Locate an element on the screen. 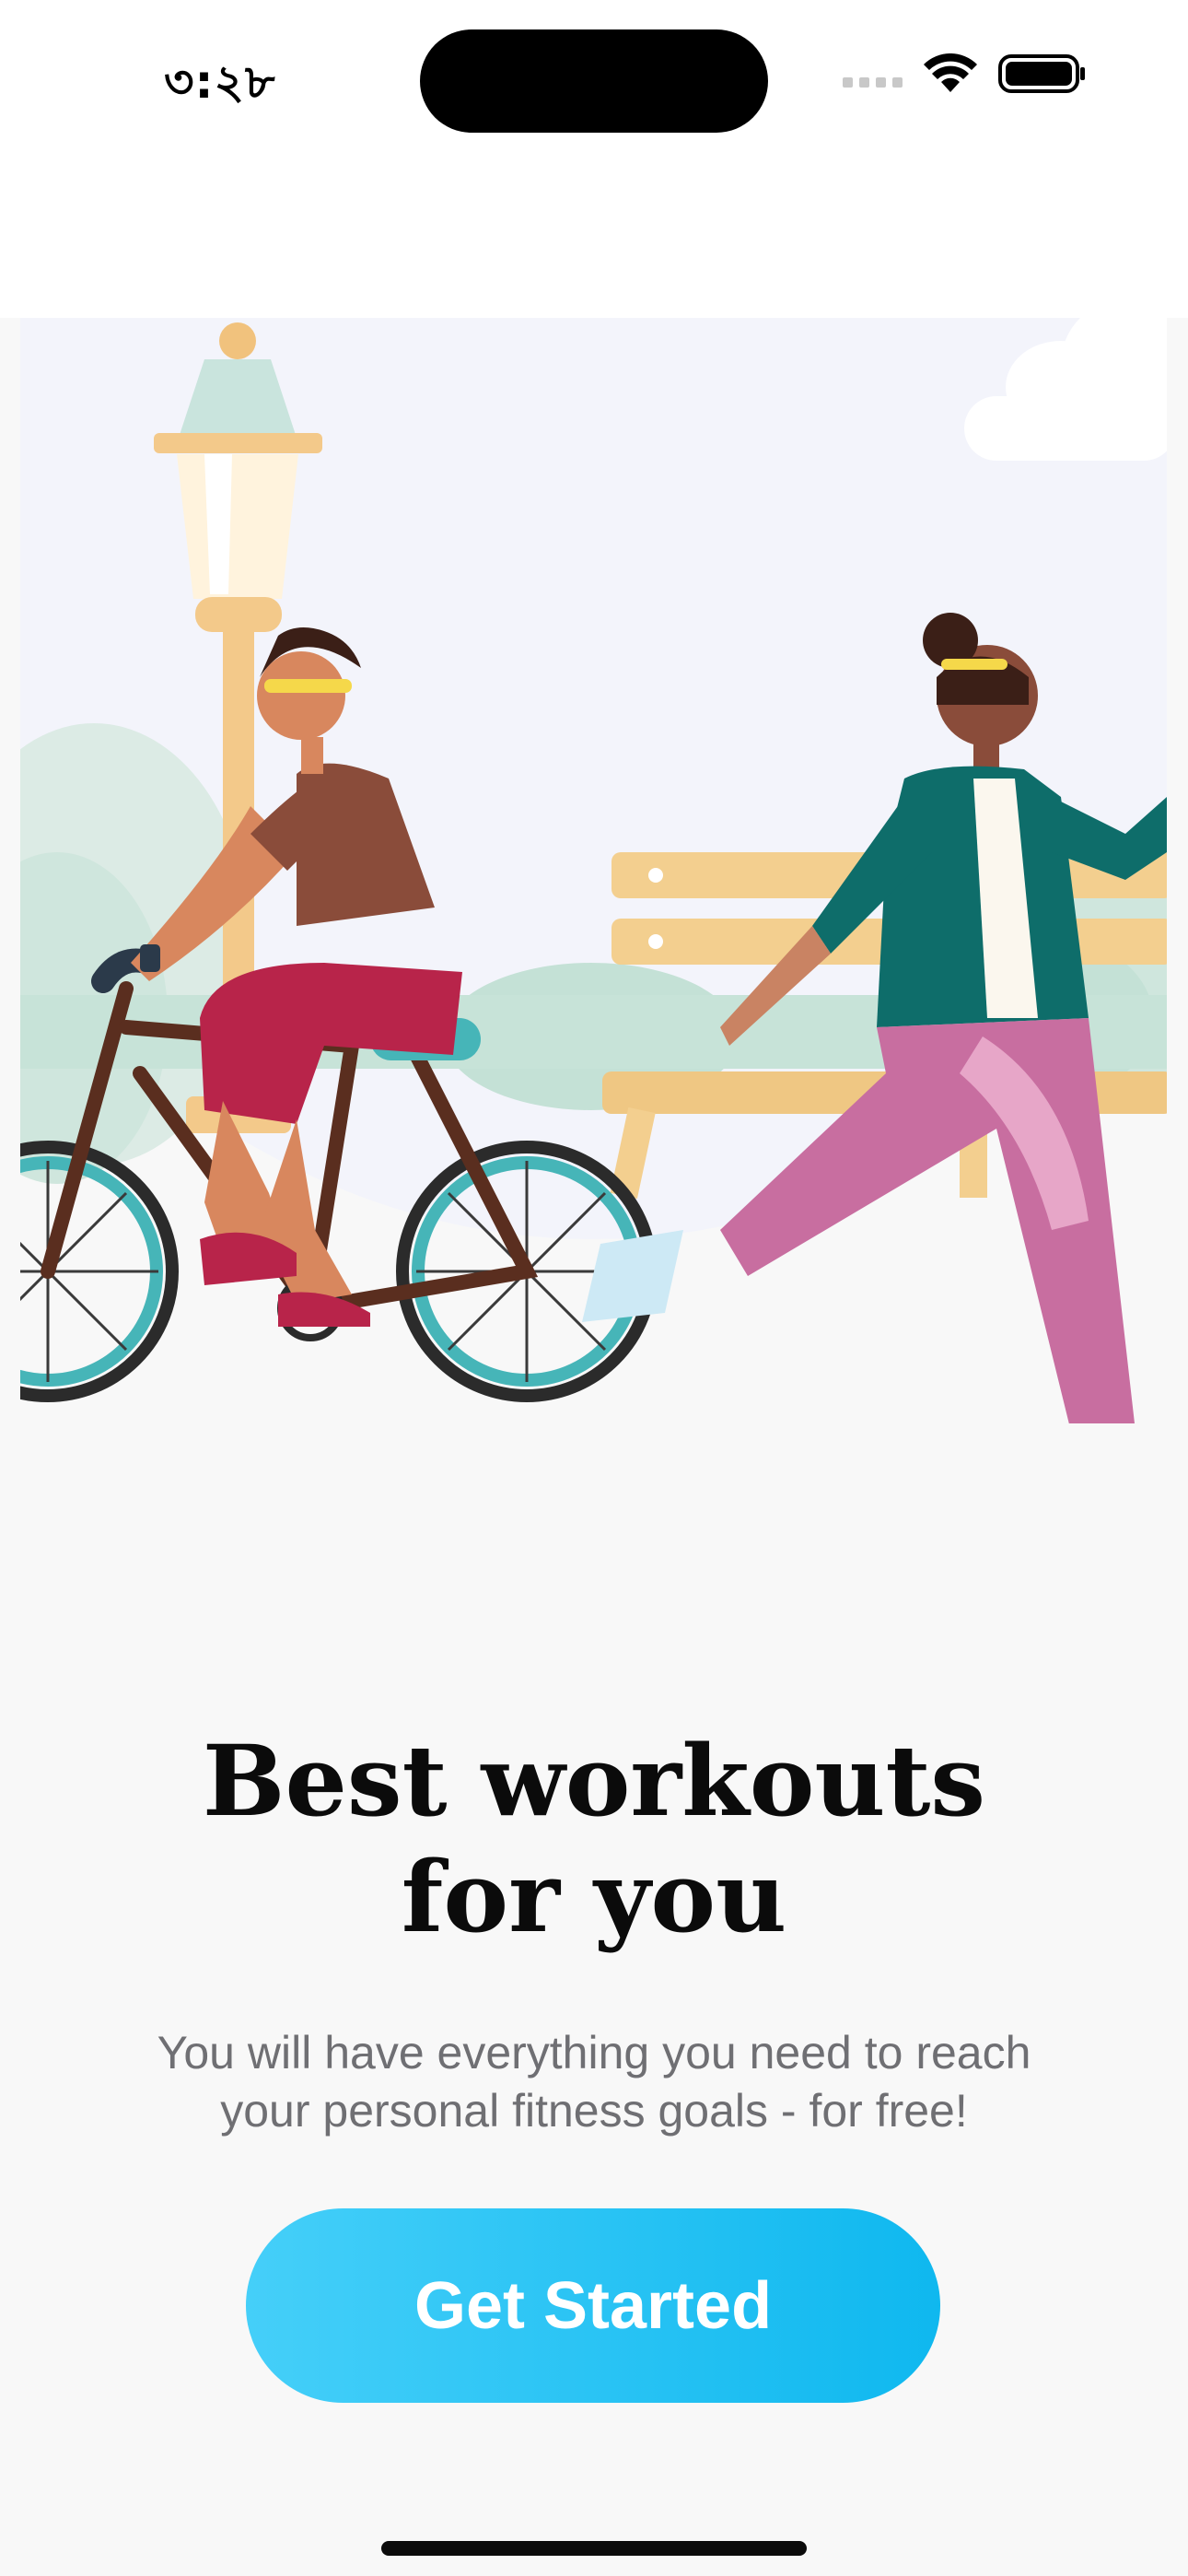 The image size is (1188, 2576). title-line-1: Best workouts is located at coordinates (594, 1780).